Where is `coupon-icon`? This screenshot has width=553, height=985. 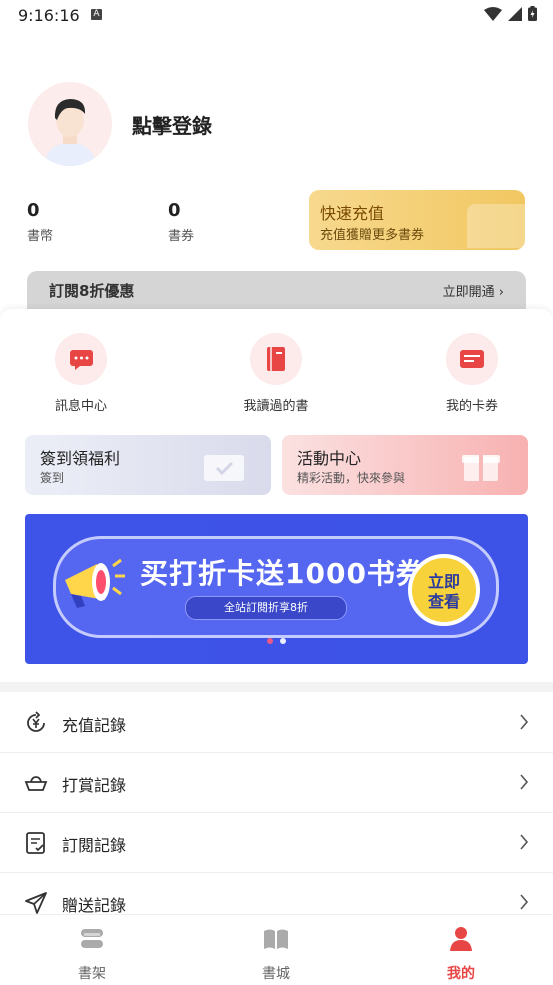 coupon-icon is located at coordinates (472, 359).